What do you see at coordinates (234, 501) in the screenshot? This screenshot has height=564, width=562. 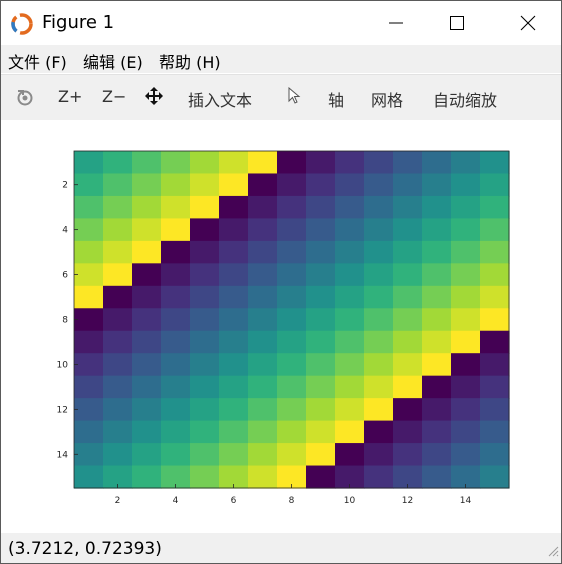 I see `x-tick-label: 6` at bounding box center [234, 501].